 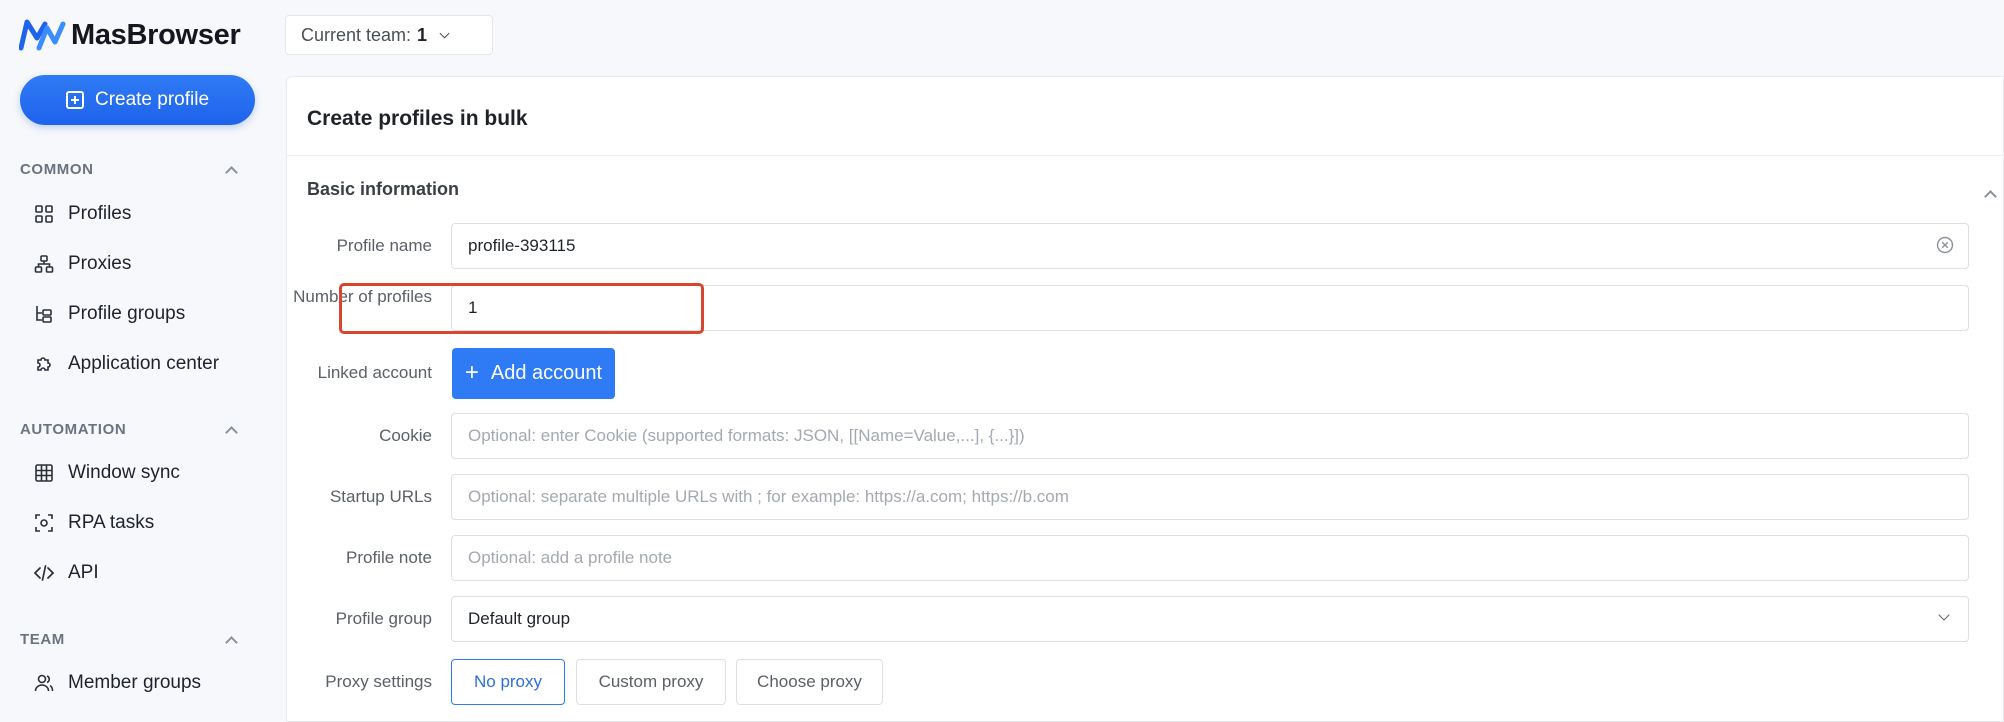 What do you see at coordinates (383, 189) in the screenshot?
I see `section-basic-information: Basic information` at bounding box center [383, 189].